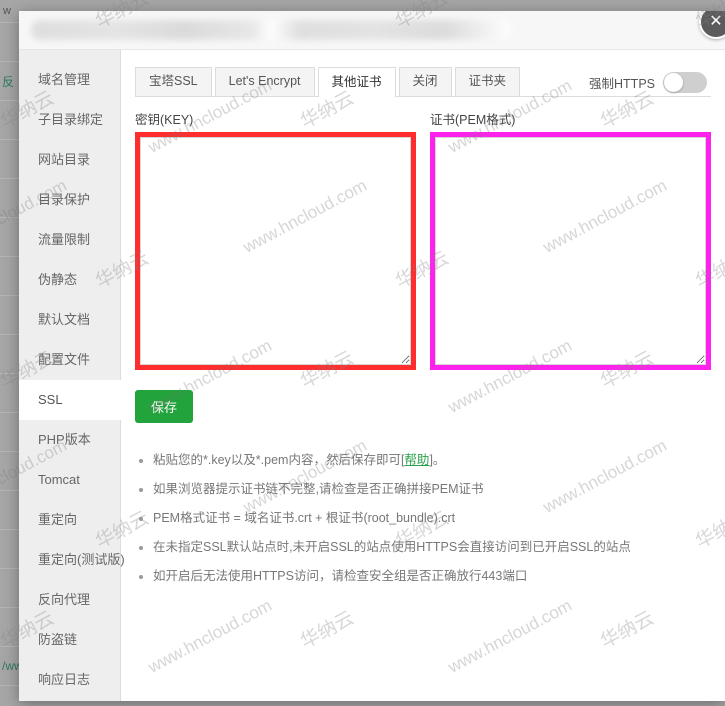 The height and width of the screenshot is (706, 725). Describe the element at coordinates (318, 489) in the screenshot. I see `tip-text: 如果浏览器提示证书链不完整,请检查是否正确拼接PEM证书` at that location.